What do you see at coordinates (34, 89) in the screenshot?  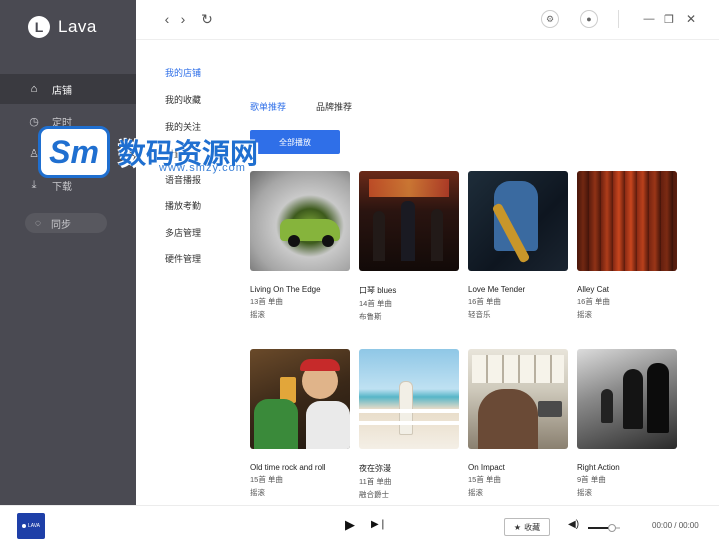 I see `store-icon: ⌂` at bounding box center [34, 89].